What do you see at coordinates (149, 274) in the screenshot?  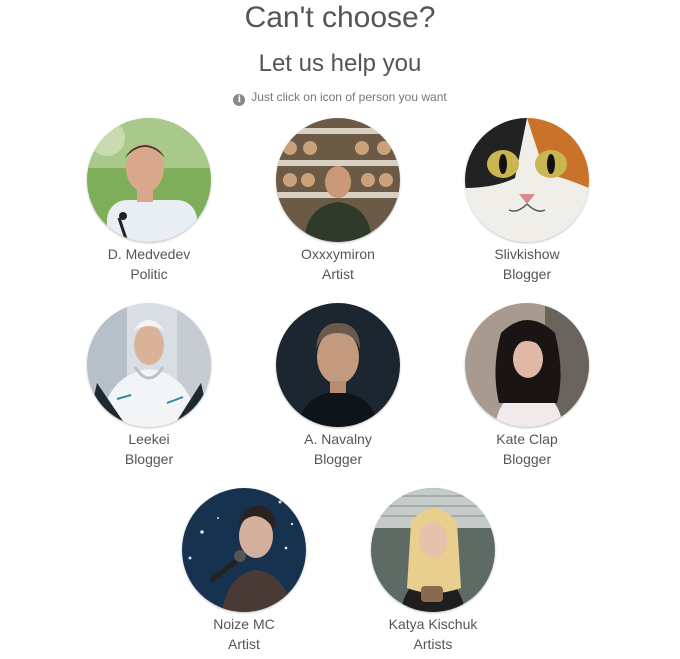 I see `person-role: Politic` at bounding box center [149, 274].